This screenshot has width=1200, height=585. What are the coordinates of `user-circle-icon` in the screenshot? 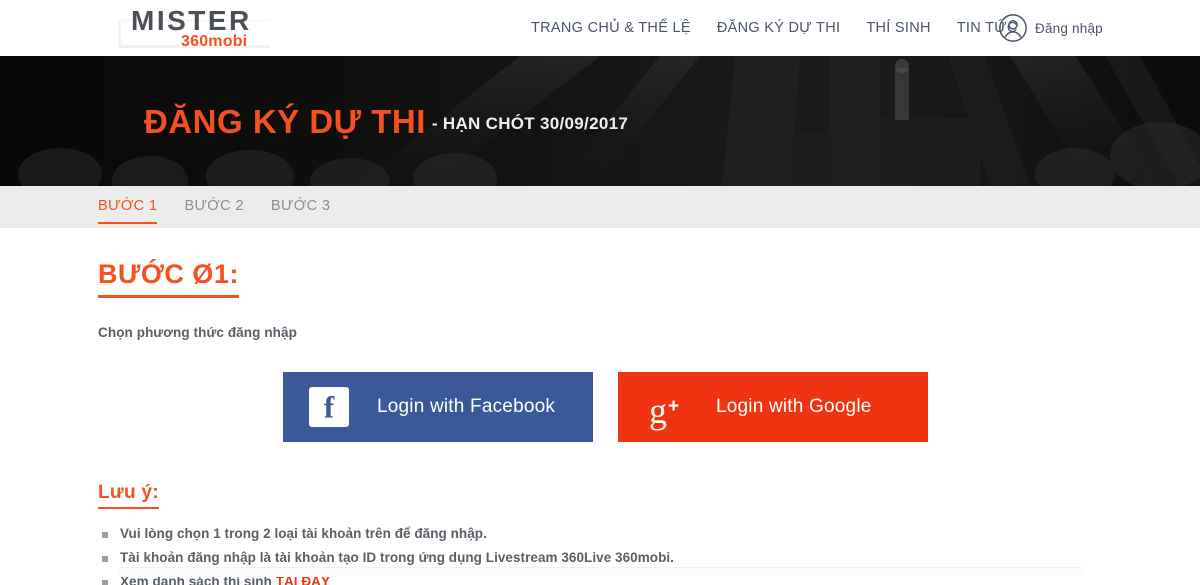 It's located at (1013, 28).